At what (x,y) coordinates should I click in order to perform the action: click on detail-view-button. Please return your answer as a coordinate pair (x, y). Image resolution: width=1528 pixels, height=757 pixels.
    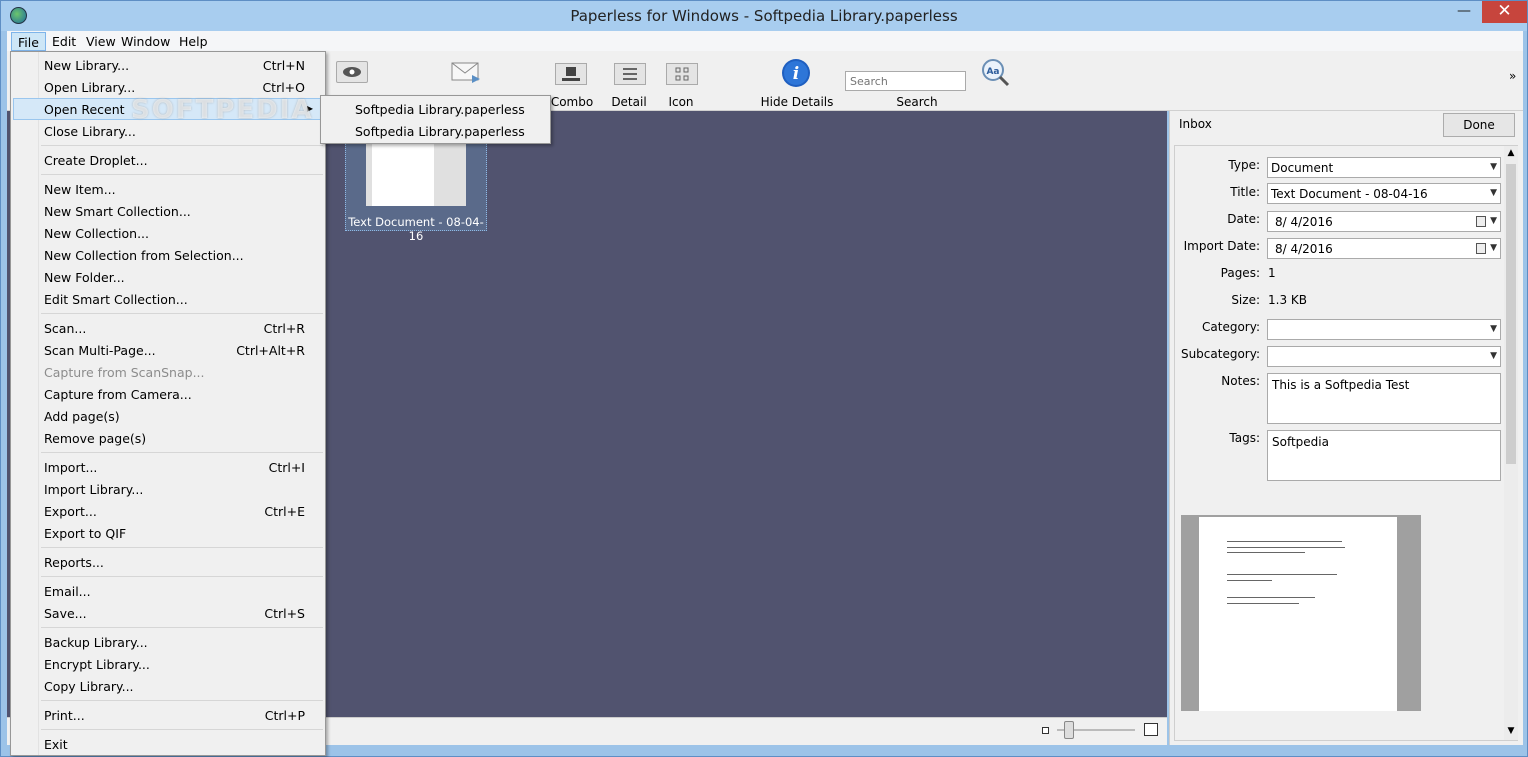
    Looking at the image, I should click on (630, 74).